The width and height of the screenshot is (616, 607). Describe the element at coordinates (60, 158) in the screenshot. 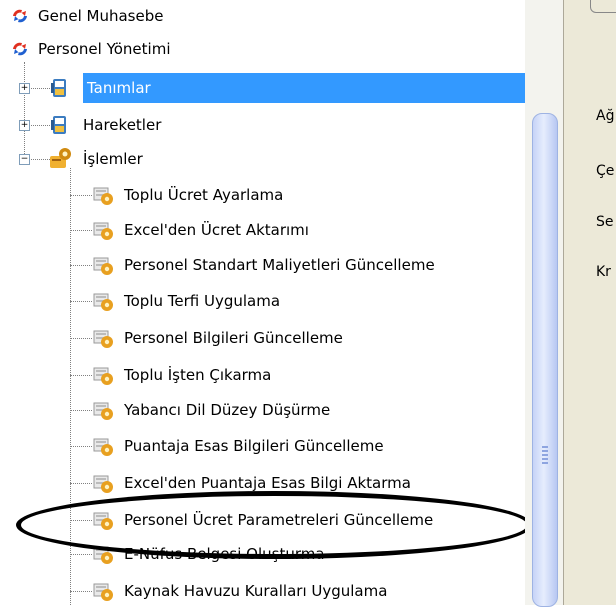

I see `tools-folder-icon` at that location.